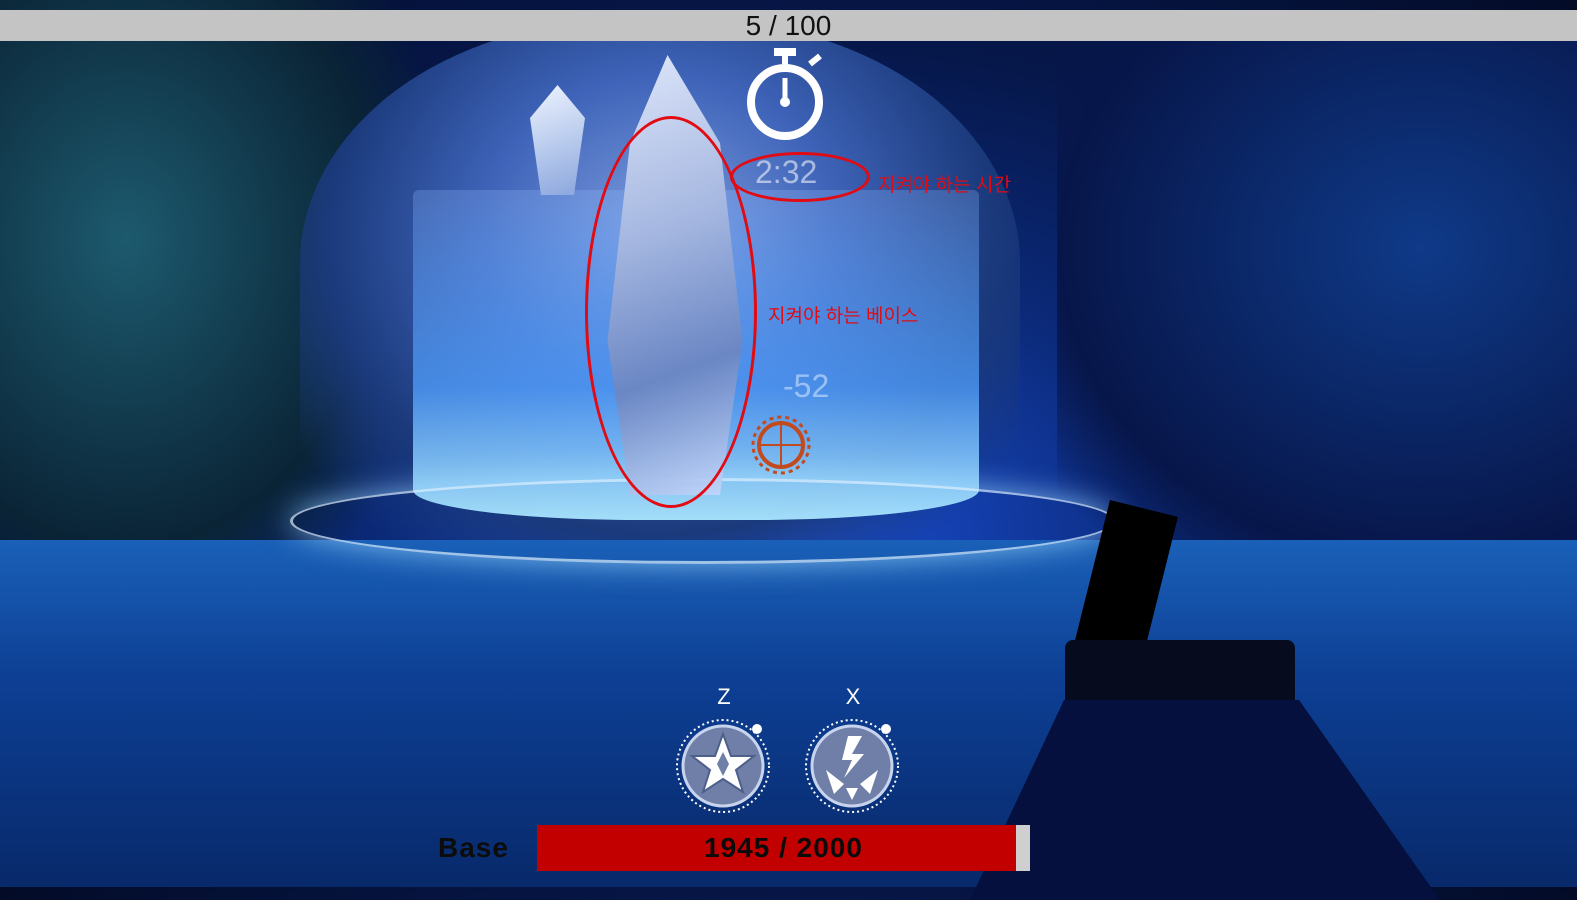 The image size is (1577, 900). Describe the element at coordinates (853, 696) in the screenshot. I see `skill-x-key: X` at that location.